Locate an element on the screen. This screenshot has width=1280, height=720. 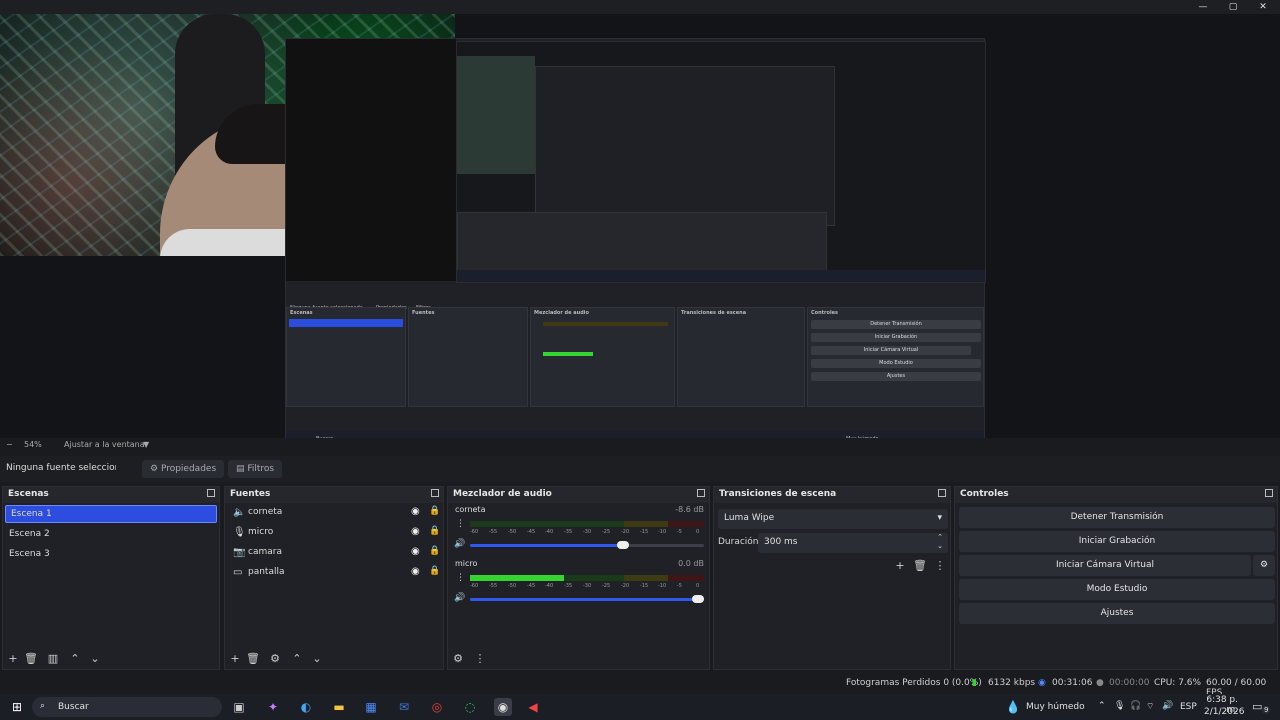
speaker-icon: 🔈 is located at coordinates (239, 512).